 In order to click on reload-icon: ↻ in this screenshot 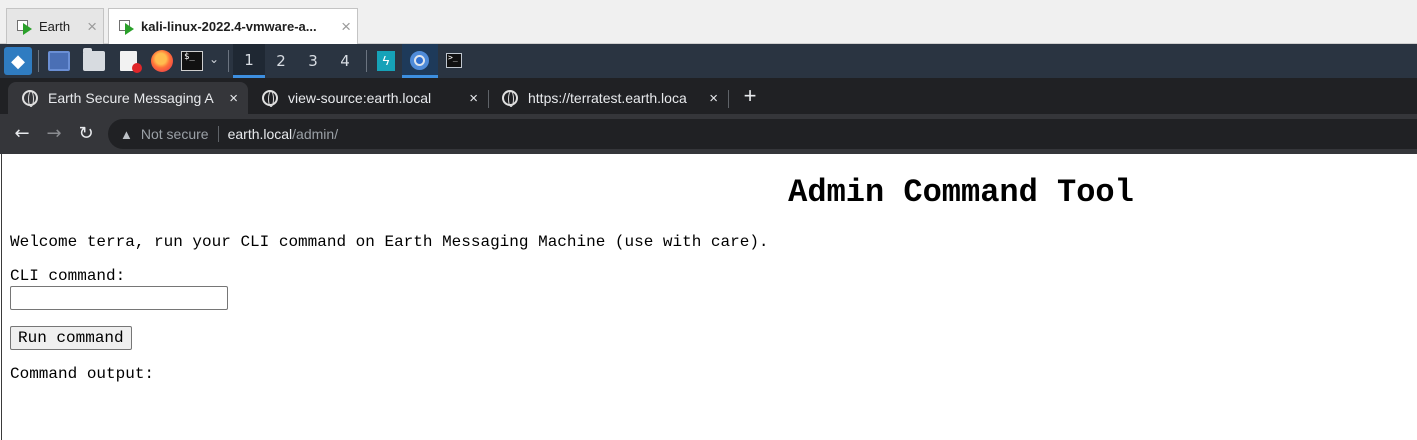, I will do `click(86, 134)`.